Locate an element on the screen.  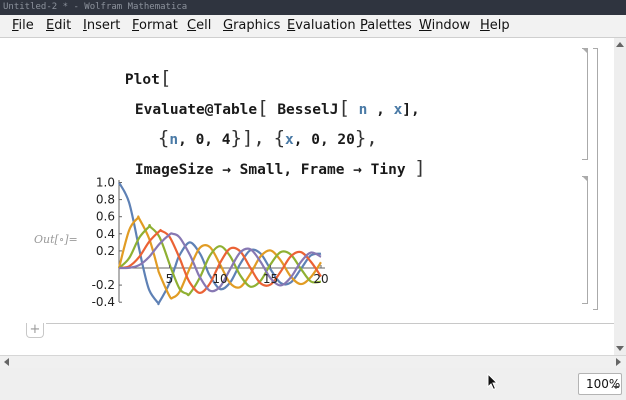
add-cell-button: + is located at coordinates (35, 330).